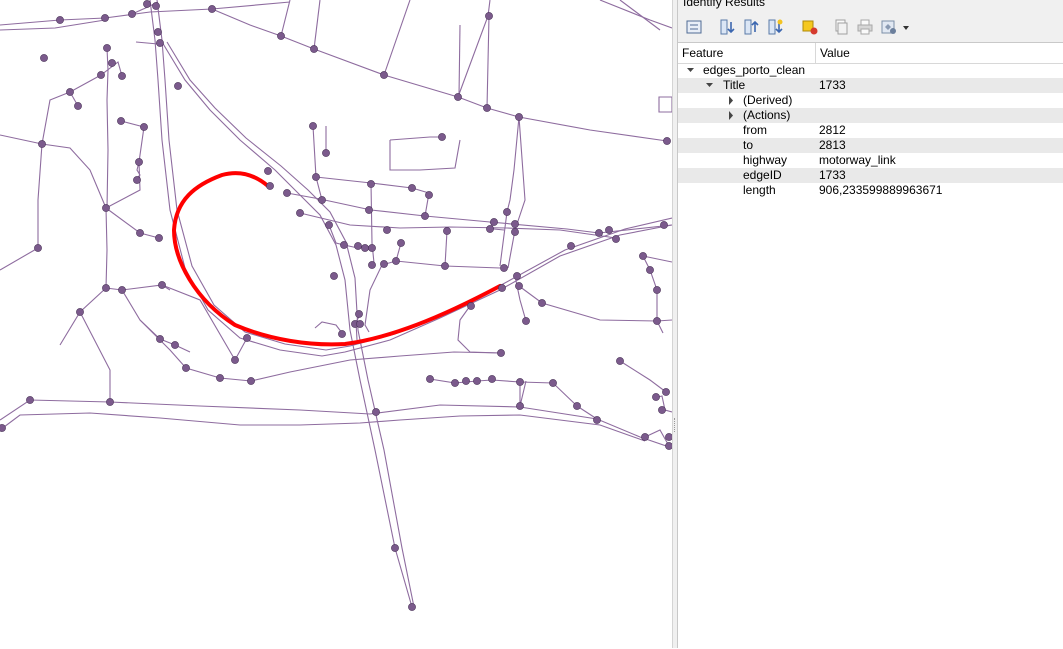 This screenshot has height=649, width=1063. Describe the element at coordinates (755, 130) in the screenshot. I see `attribute-name: from` at that location.